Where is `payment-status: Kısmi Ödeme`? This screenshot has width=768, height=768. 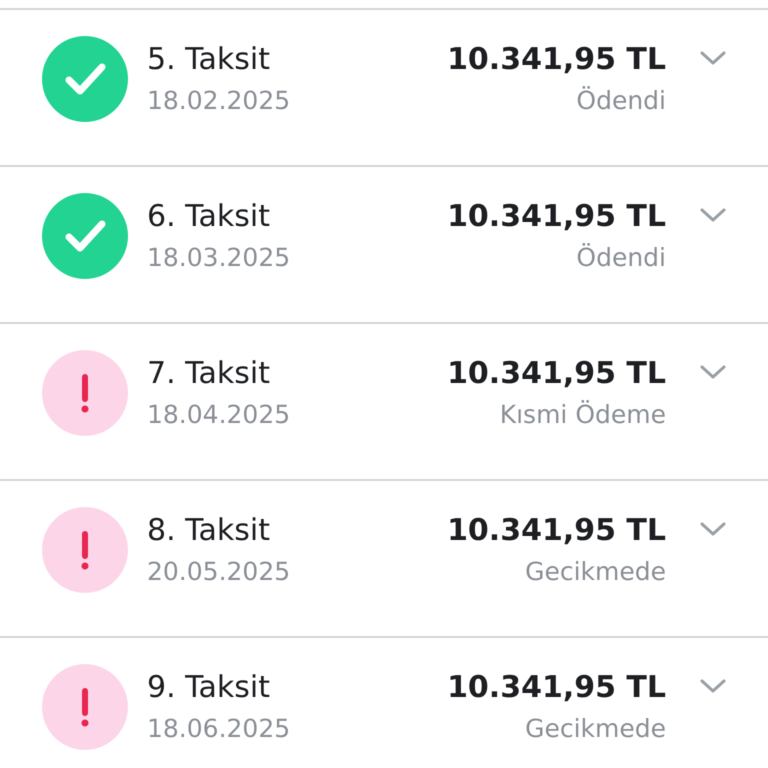 payment-status: Kısmi Ödeme is located at coordinates (583, 415).